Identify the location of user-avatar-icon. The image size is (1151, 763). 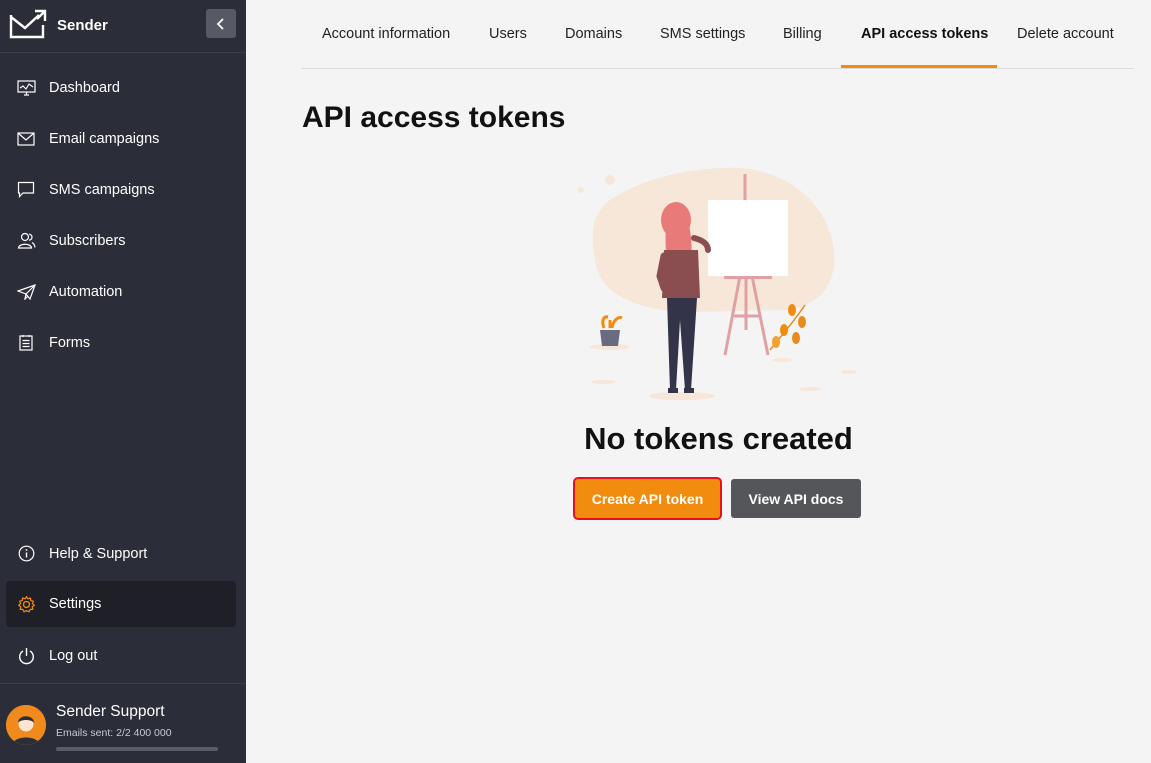
(26, 725).